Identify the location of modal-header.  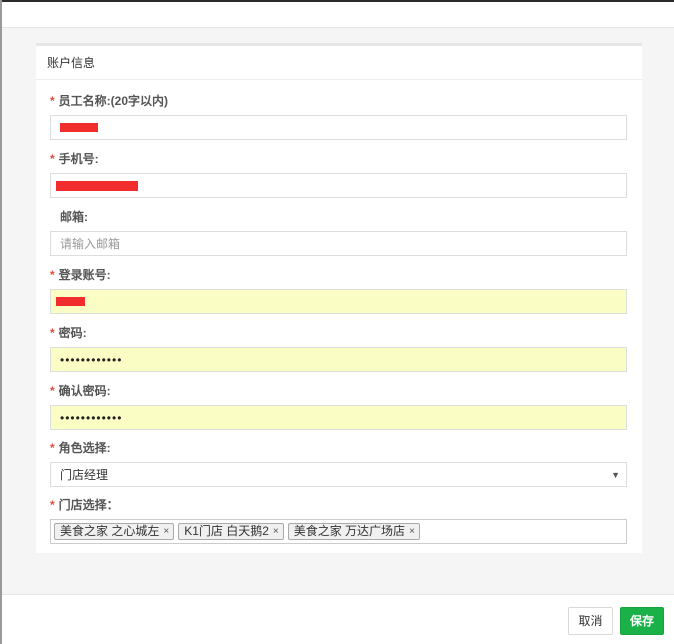
(338, 15).